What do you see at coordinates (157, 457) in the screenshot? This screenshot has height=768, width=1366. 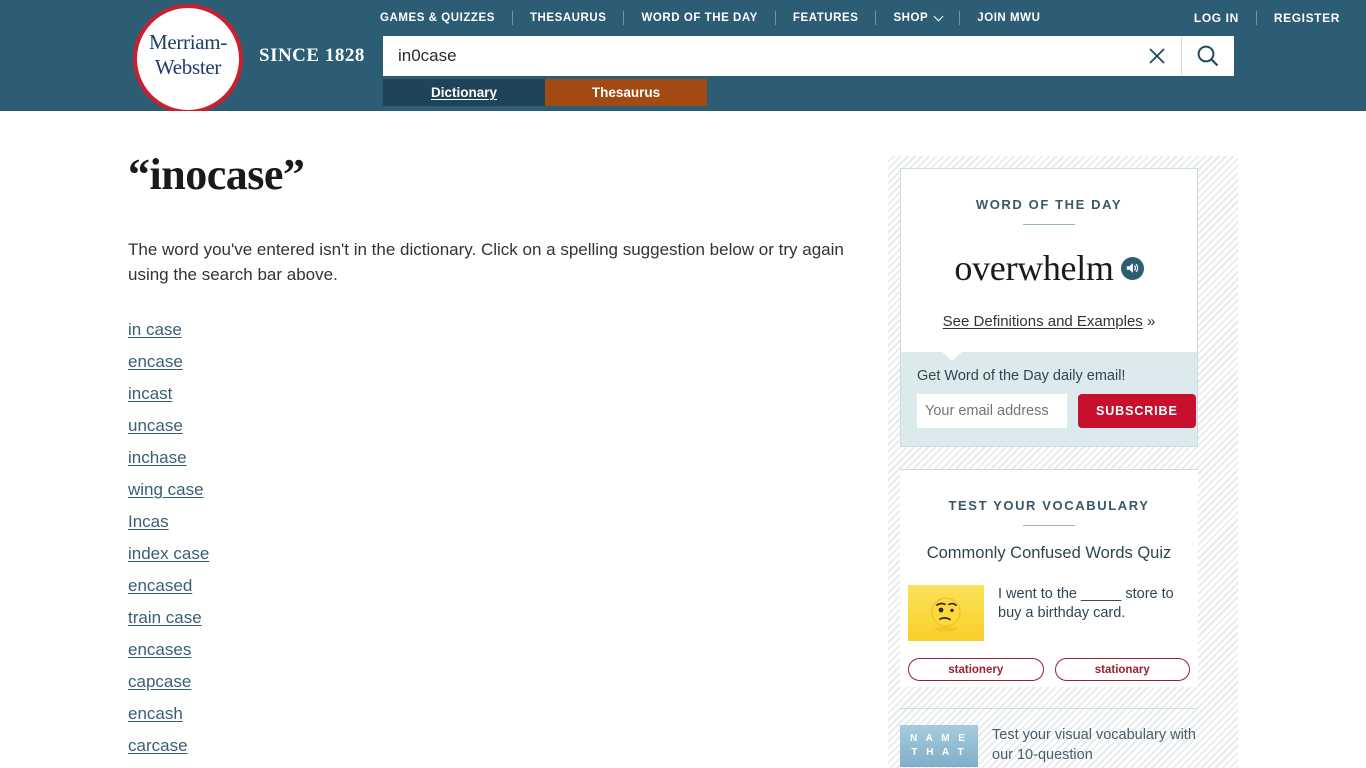 I see `suggestion-link: inchase` at bounding box center [157, 457].